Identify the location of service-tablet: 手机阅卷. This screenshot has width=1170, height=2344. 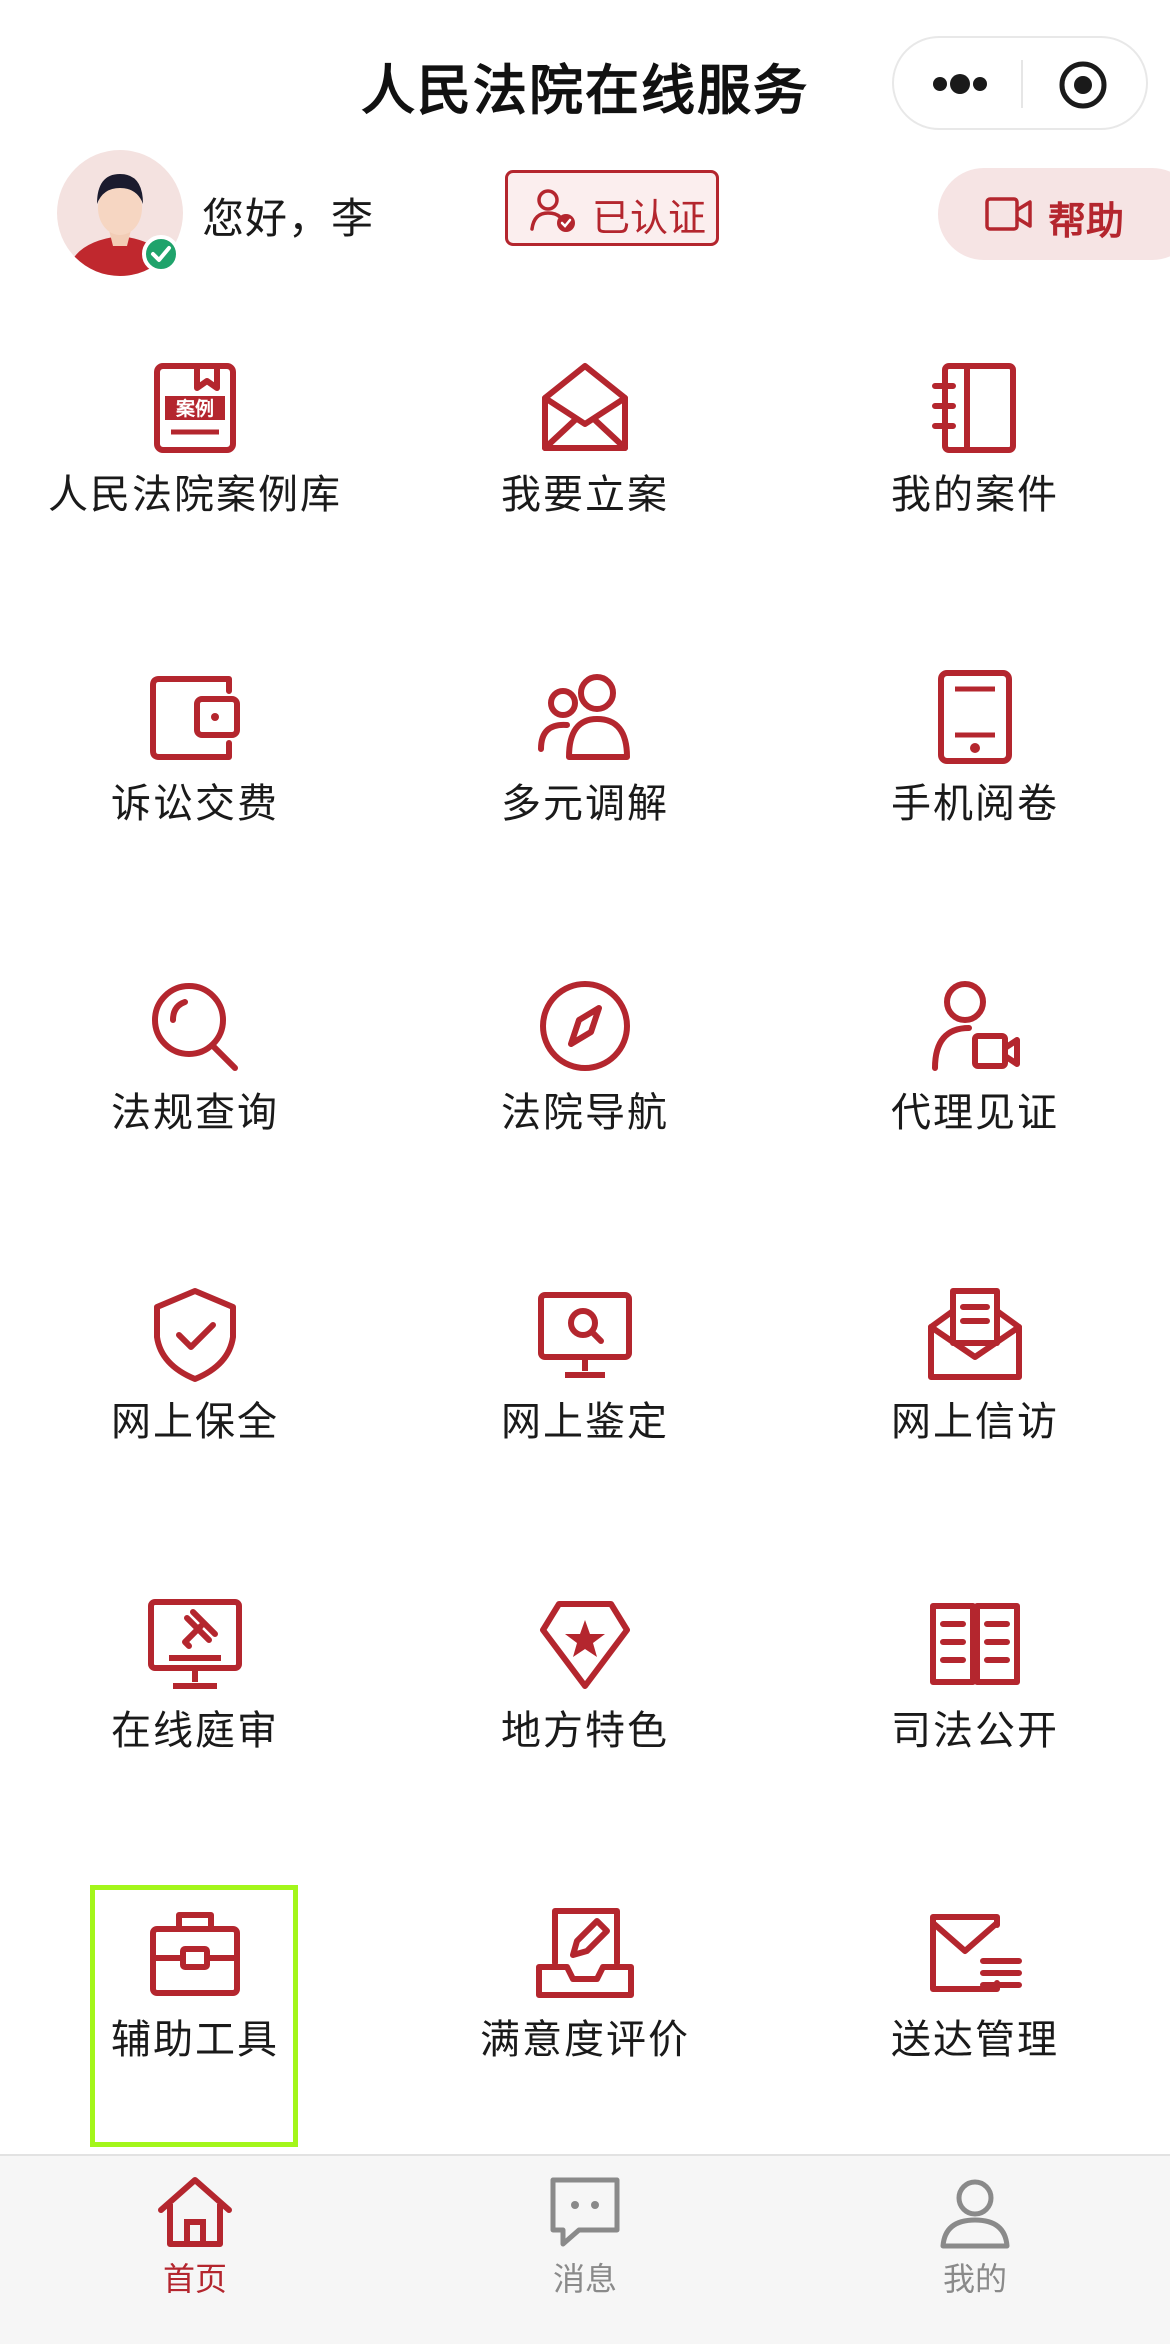
(975, 787).